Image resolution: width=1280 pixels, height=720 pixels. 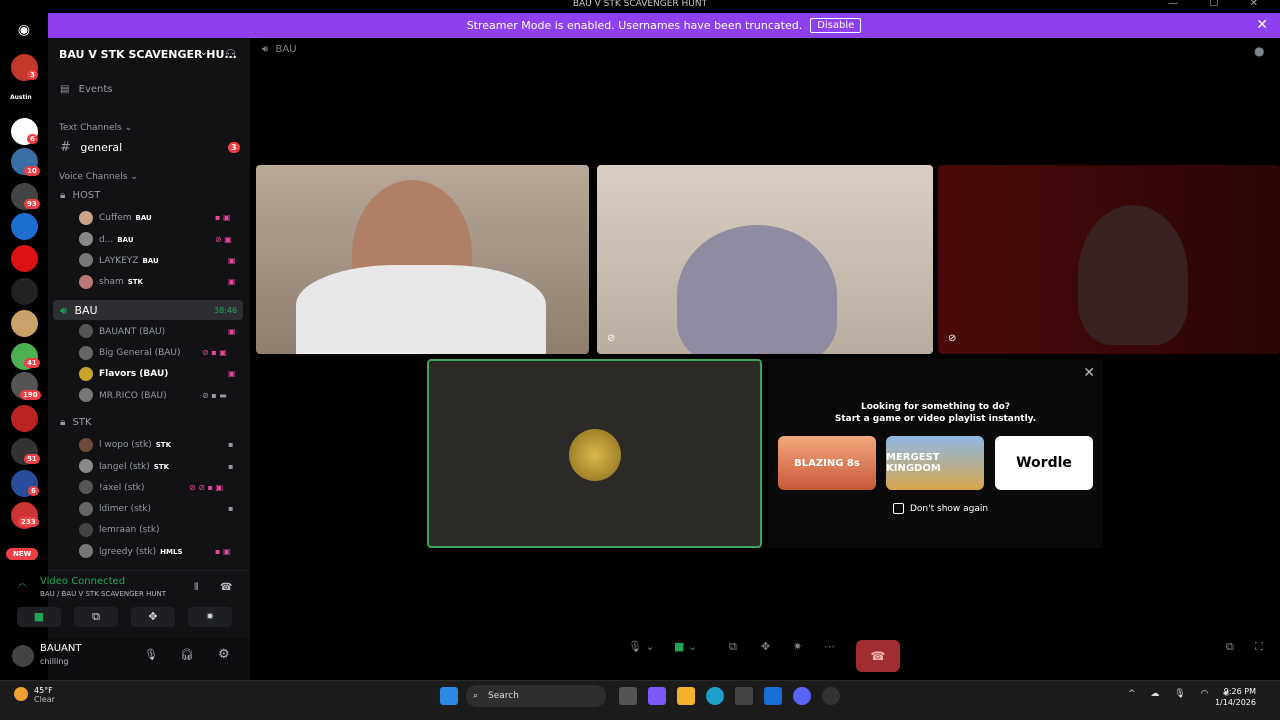 I want to click on category-text-channels: Text Channels ⌄, so click(x=95, y=128).